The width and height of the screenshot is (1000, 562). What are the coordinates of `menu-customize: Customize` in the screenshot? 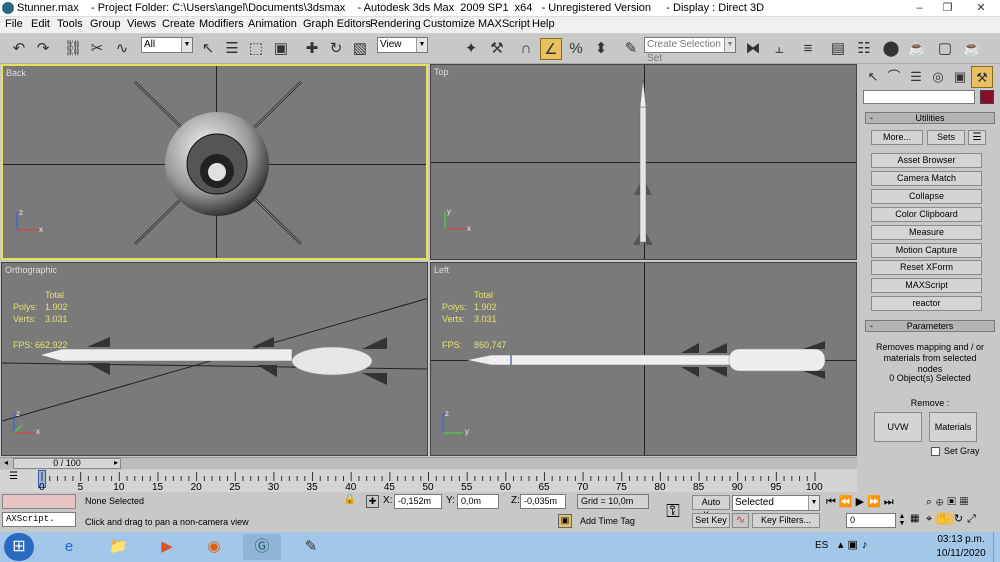 It's located at (449, 24).